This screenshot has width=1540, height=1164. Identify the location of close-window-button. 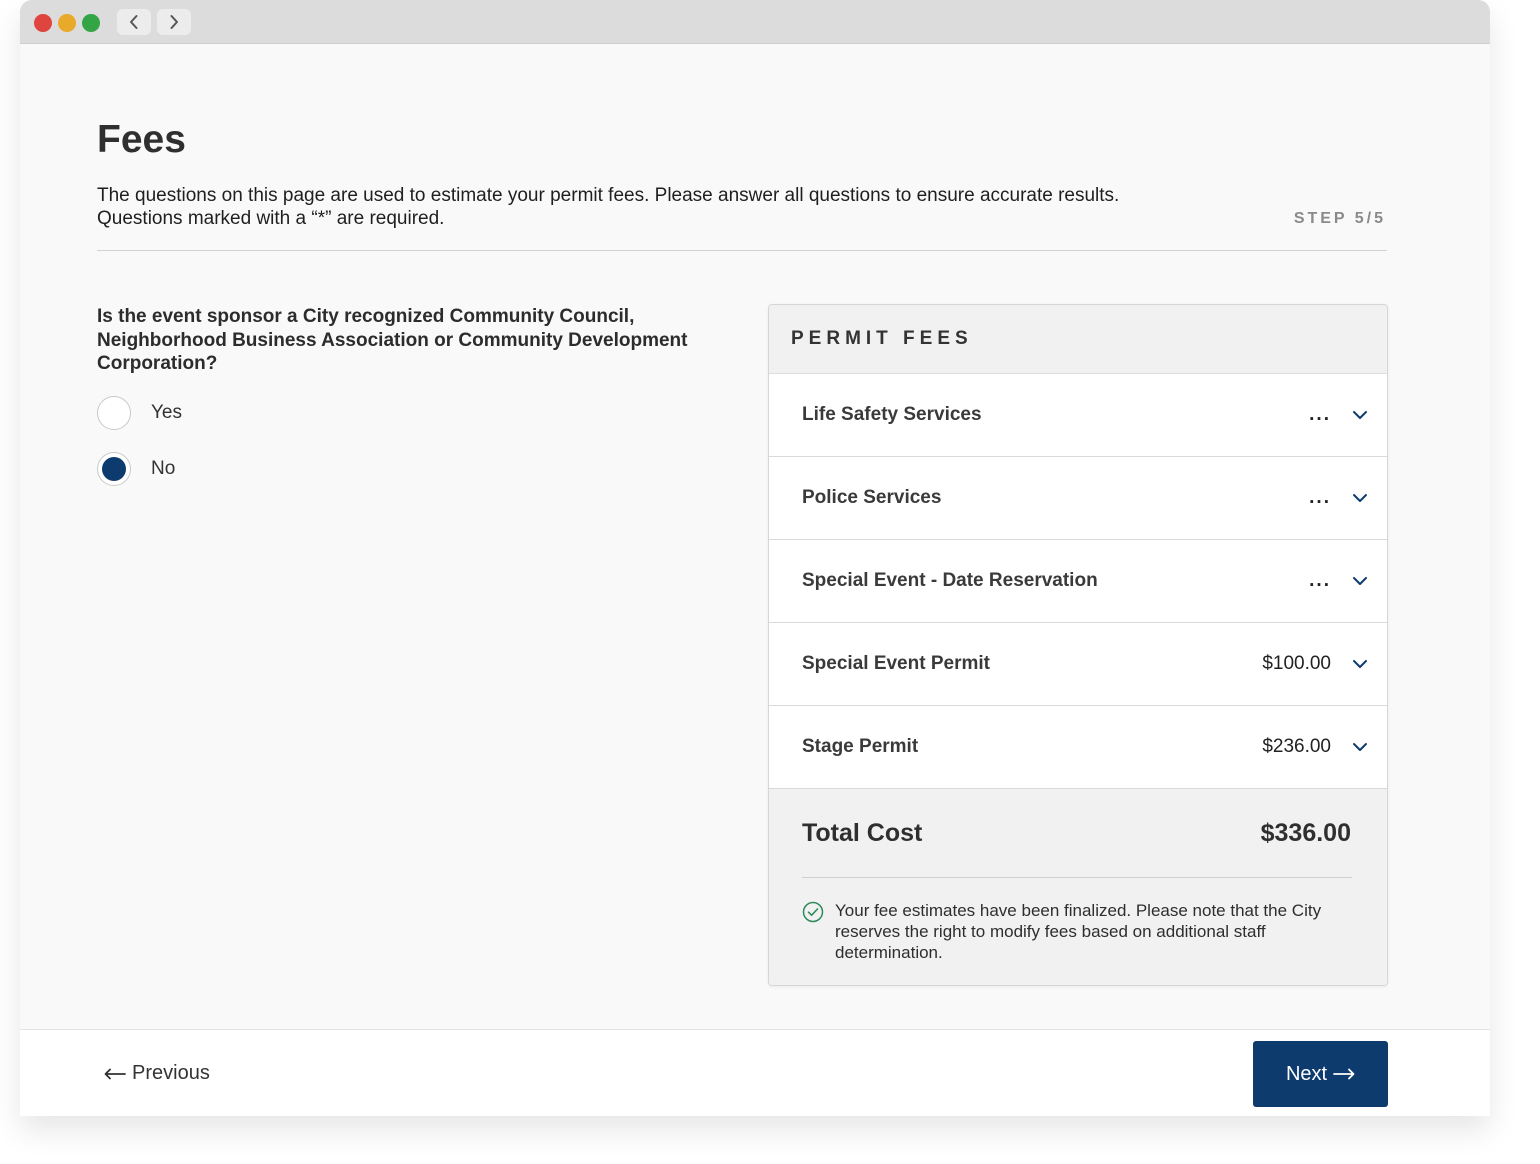
(43, 23).